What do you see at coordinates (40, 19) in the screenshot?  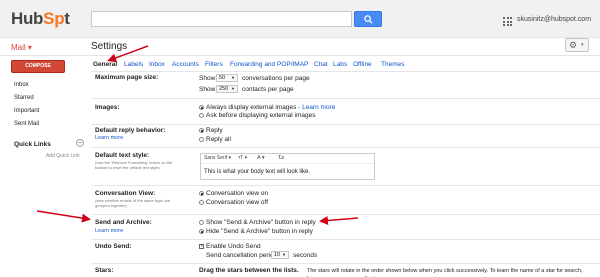 I see `hubspot-logo: HubSpt` at bounding box center [40, 19].